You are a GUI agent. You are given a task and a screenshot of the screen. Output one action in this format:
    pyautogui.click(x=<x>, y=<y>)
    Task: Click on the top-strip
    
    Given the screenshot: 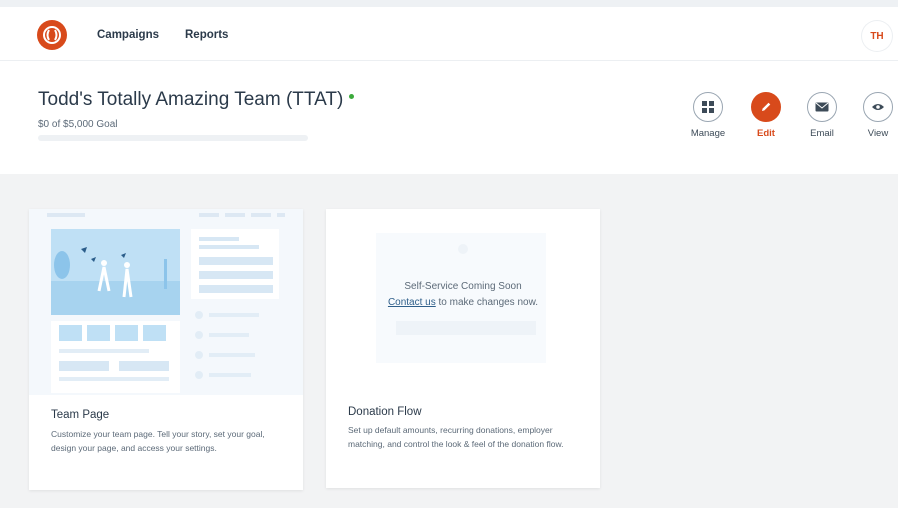 What is the action you would take?
    pyautogui.click(x=449, y=3)
    